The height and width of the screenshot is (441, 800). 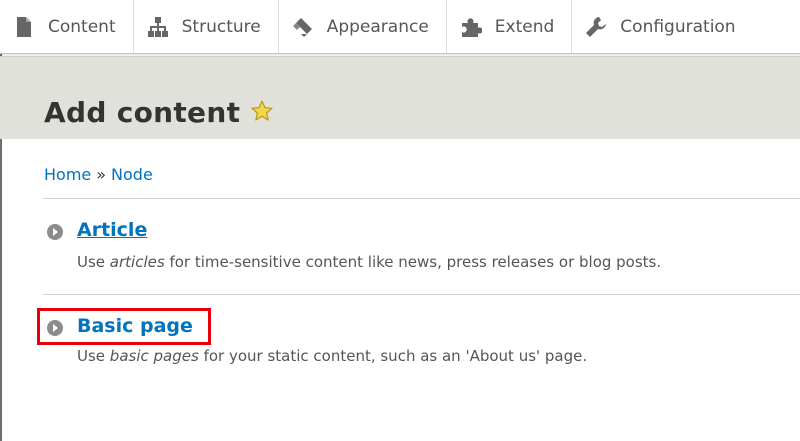 I want to click on toolbar-item-content: Content, so click(x=67, y=26).